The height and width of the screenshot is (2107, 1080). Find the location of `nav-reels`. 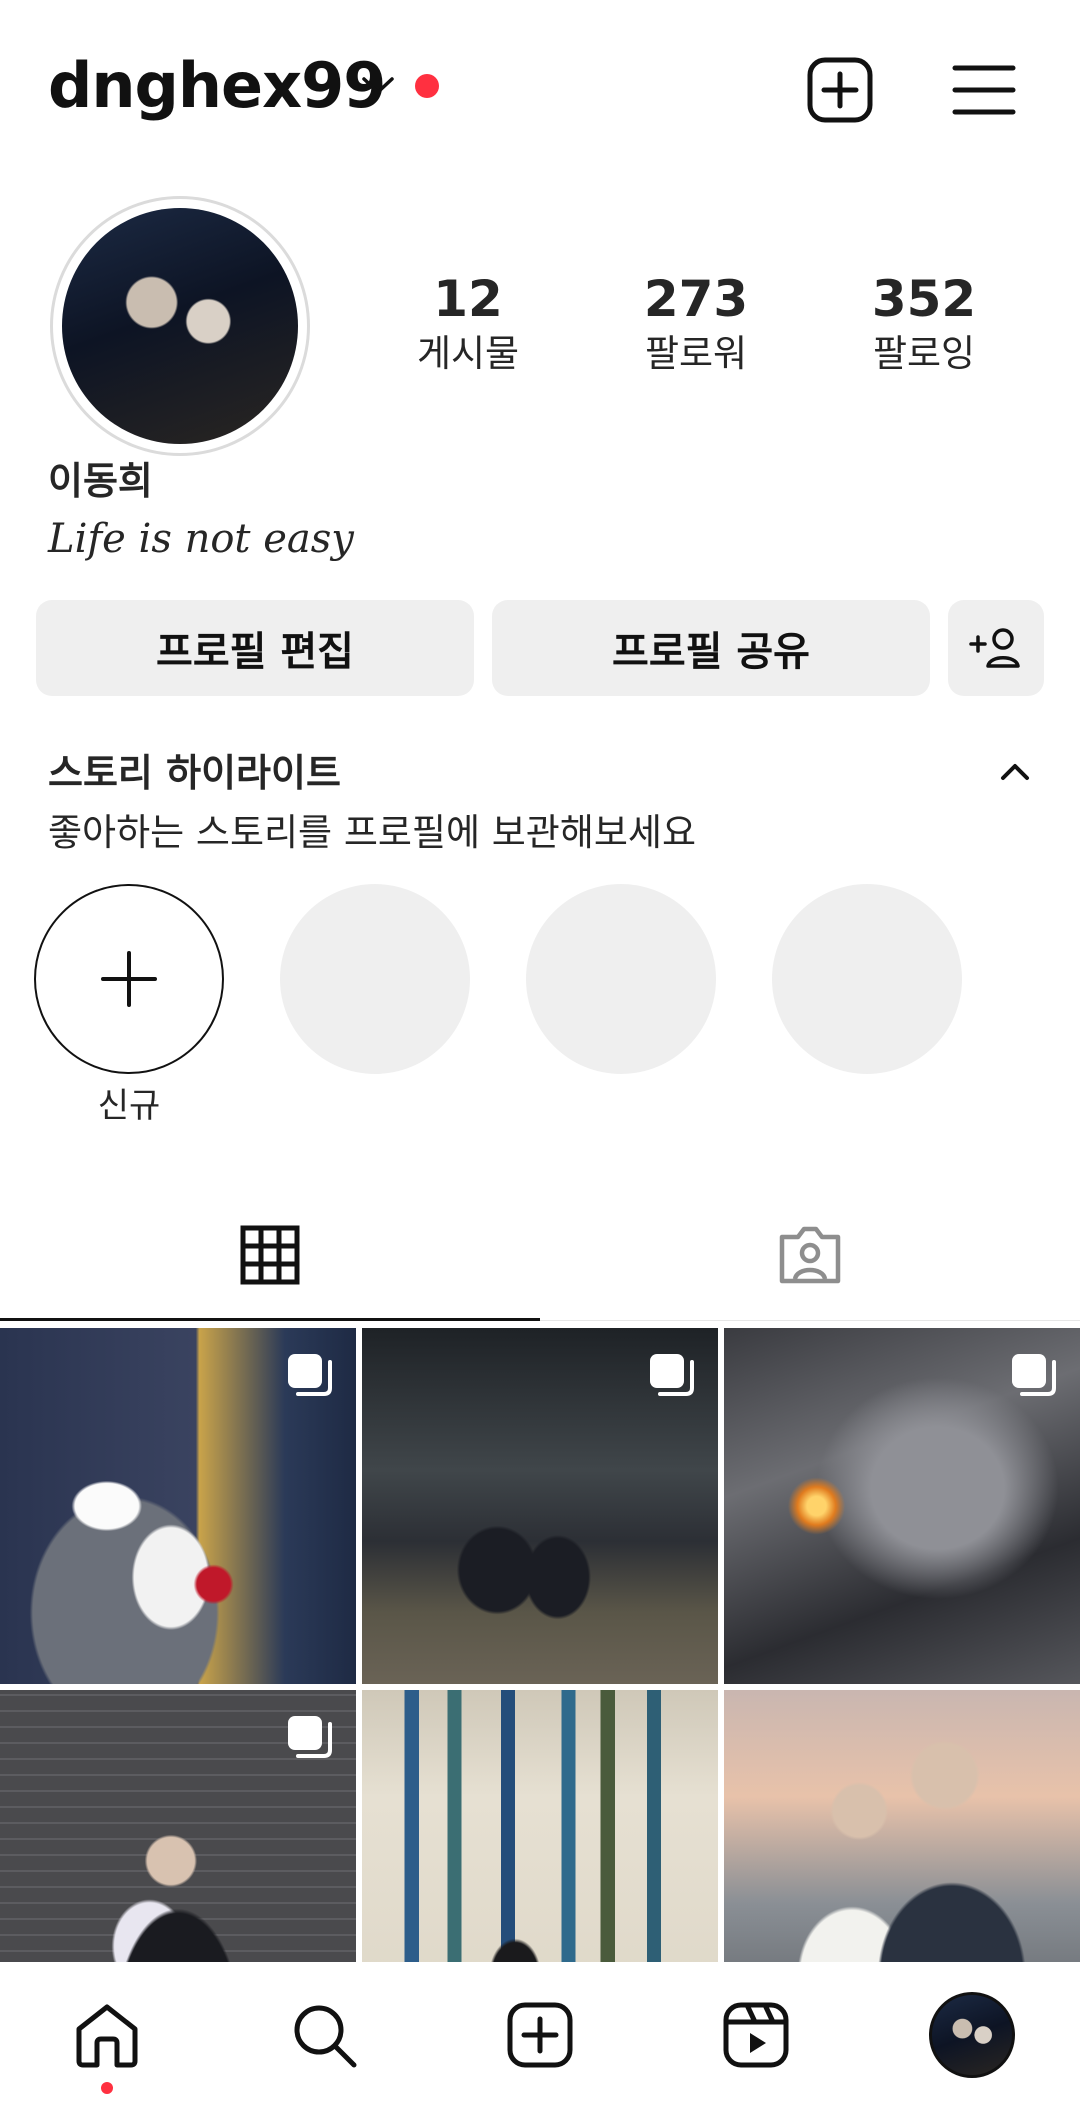

nav-reels is located at coordinates (756, 2035).